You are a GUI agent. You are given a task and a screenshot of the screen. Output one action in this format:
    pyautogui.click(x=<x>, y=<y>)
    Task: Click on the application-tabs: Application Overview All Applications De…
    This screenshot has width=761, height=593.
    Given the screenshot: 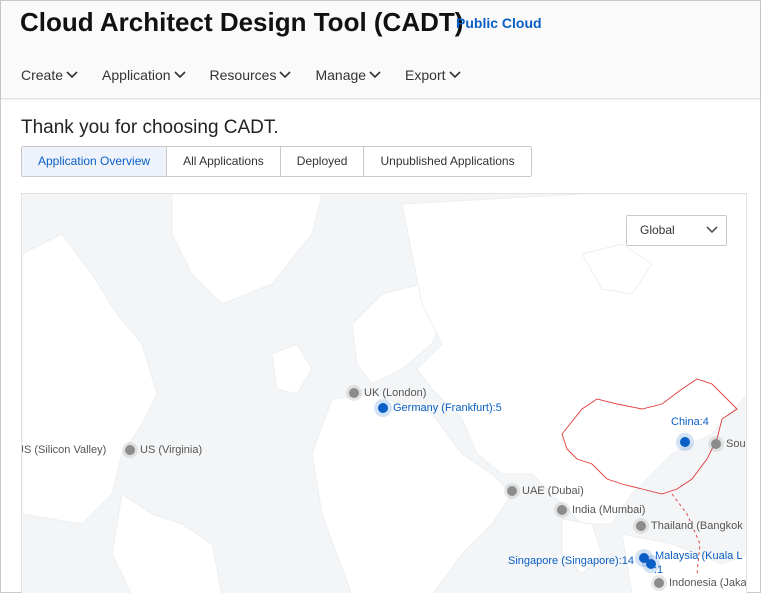 What is the action you would take?
    pyautogui.click(x=276, y=161)
    